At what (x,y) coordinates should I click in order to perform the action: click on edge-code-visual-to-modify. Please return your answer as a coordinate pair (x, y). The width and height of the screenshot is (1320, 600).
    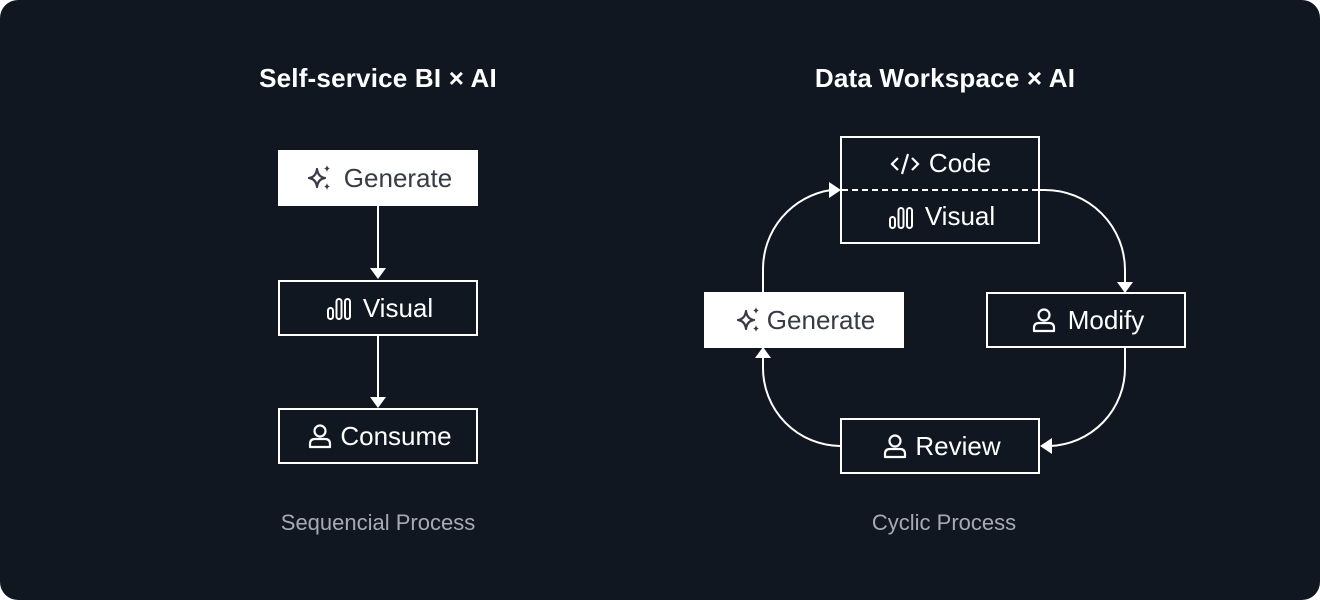
    Looking at the image, I should click on (1086, 241).